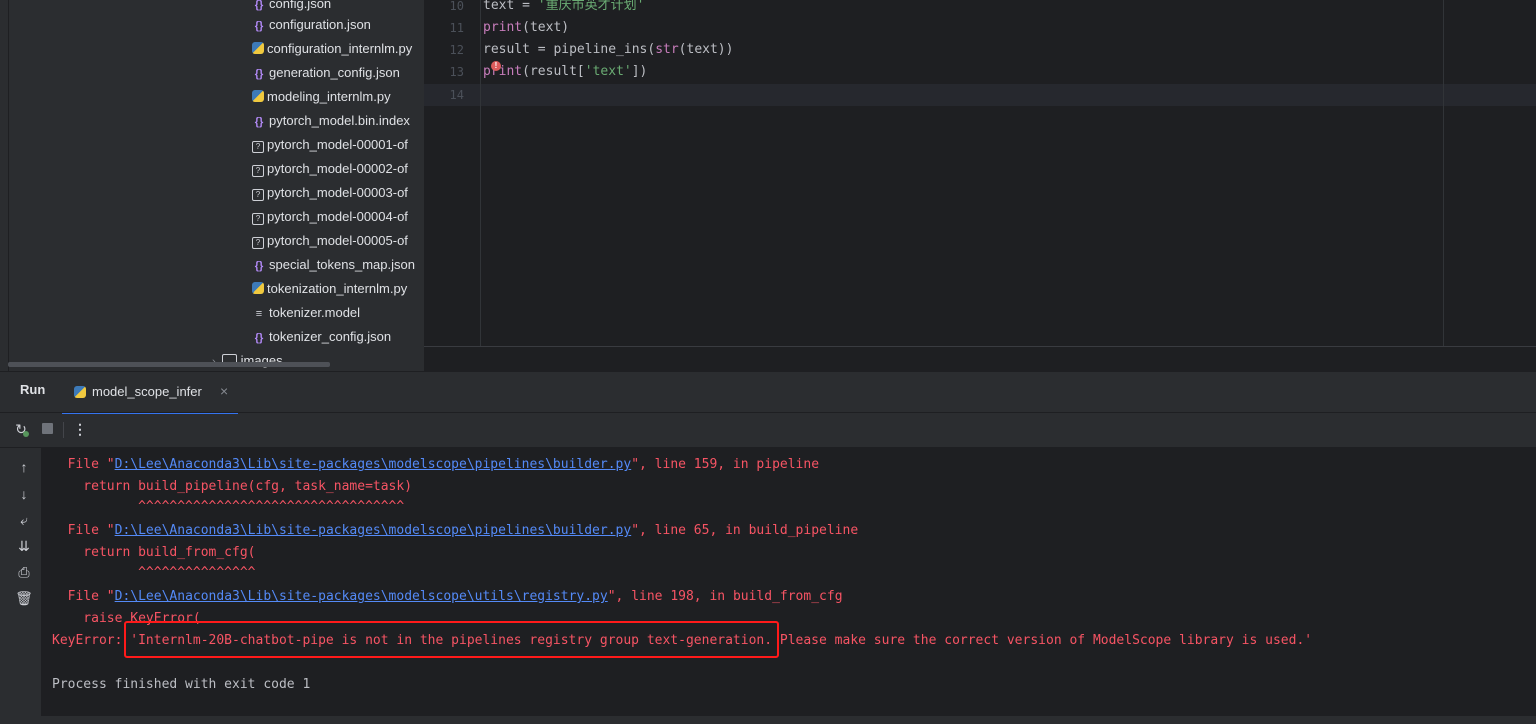 The height and width of the screenshot is (724, 1536). What do you see at coordinates (332, 49) in the screenshot?
I see `tree-item-configuration-internlm-py: configuration_internlm.py` at bounding box center [332, 49].